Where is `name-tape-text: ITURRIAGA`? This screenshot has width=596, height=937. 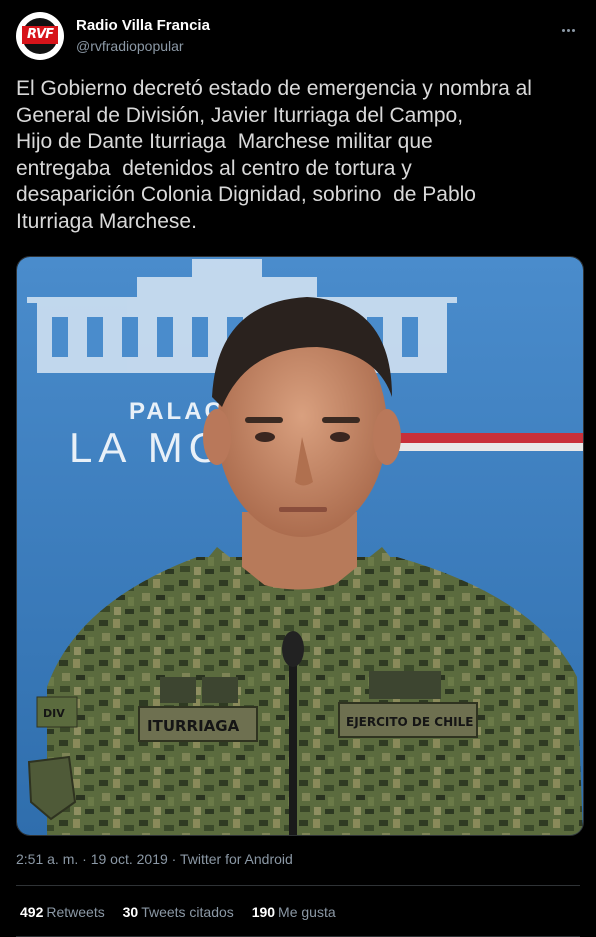 name-tape-text: ITURRIAGA is located at coordinates (193, 726).